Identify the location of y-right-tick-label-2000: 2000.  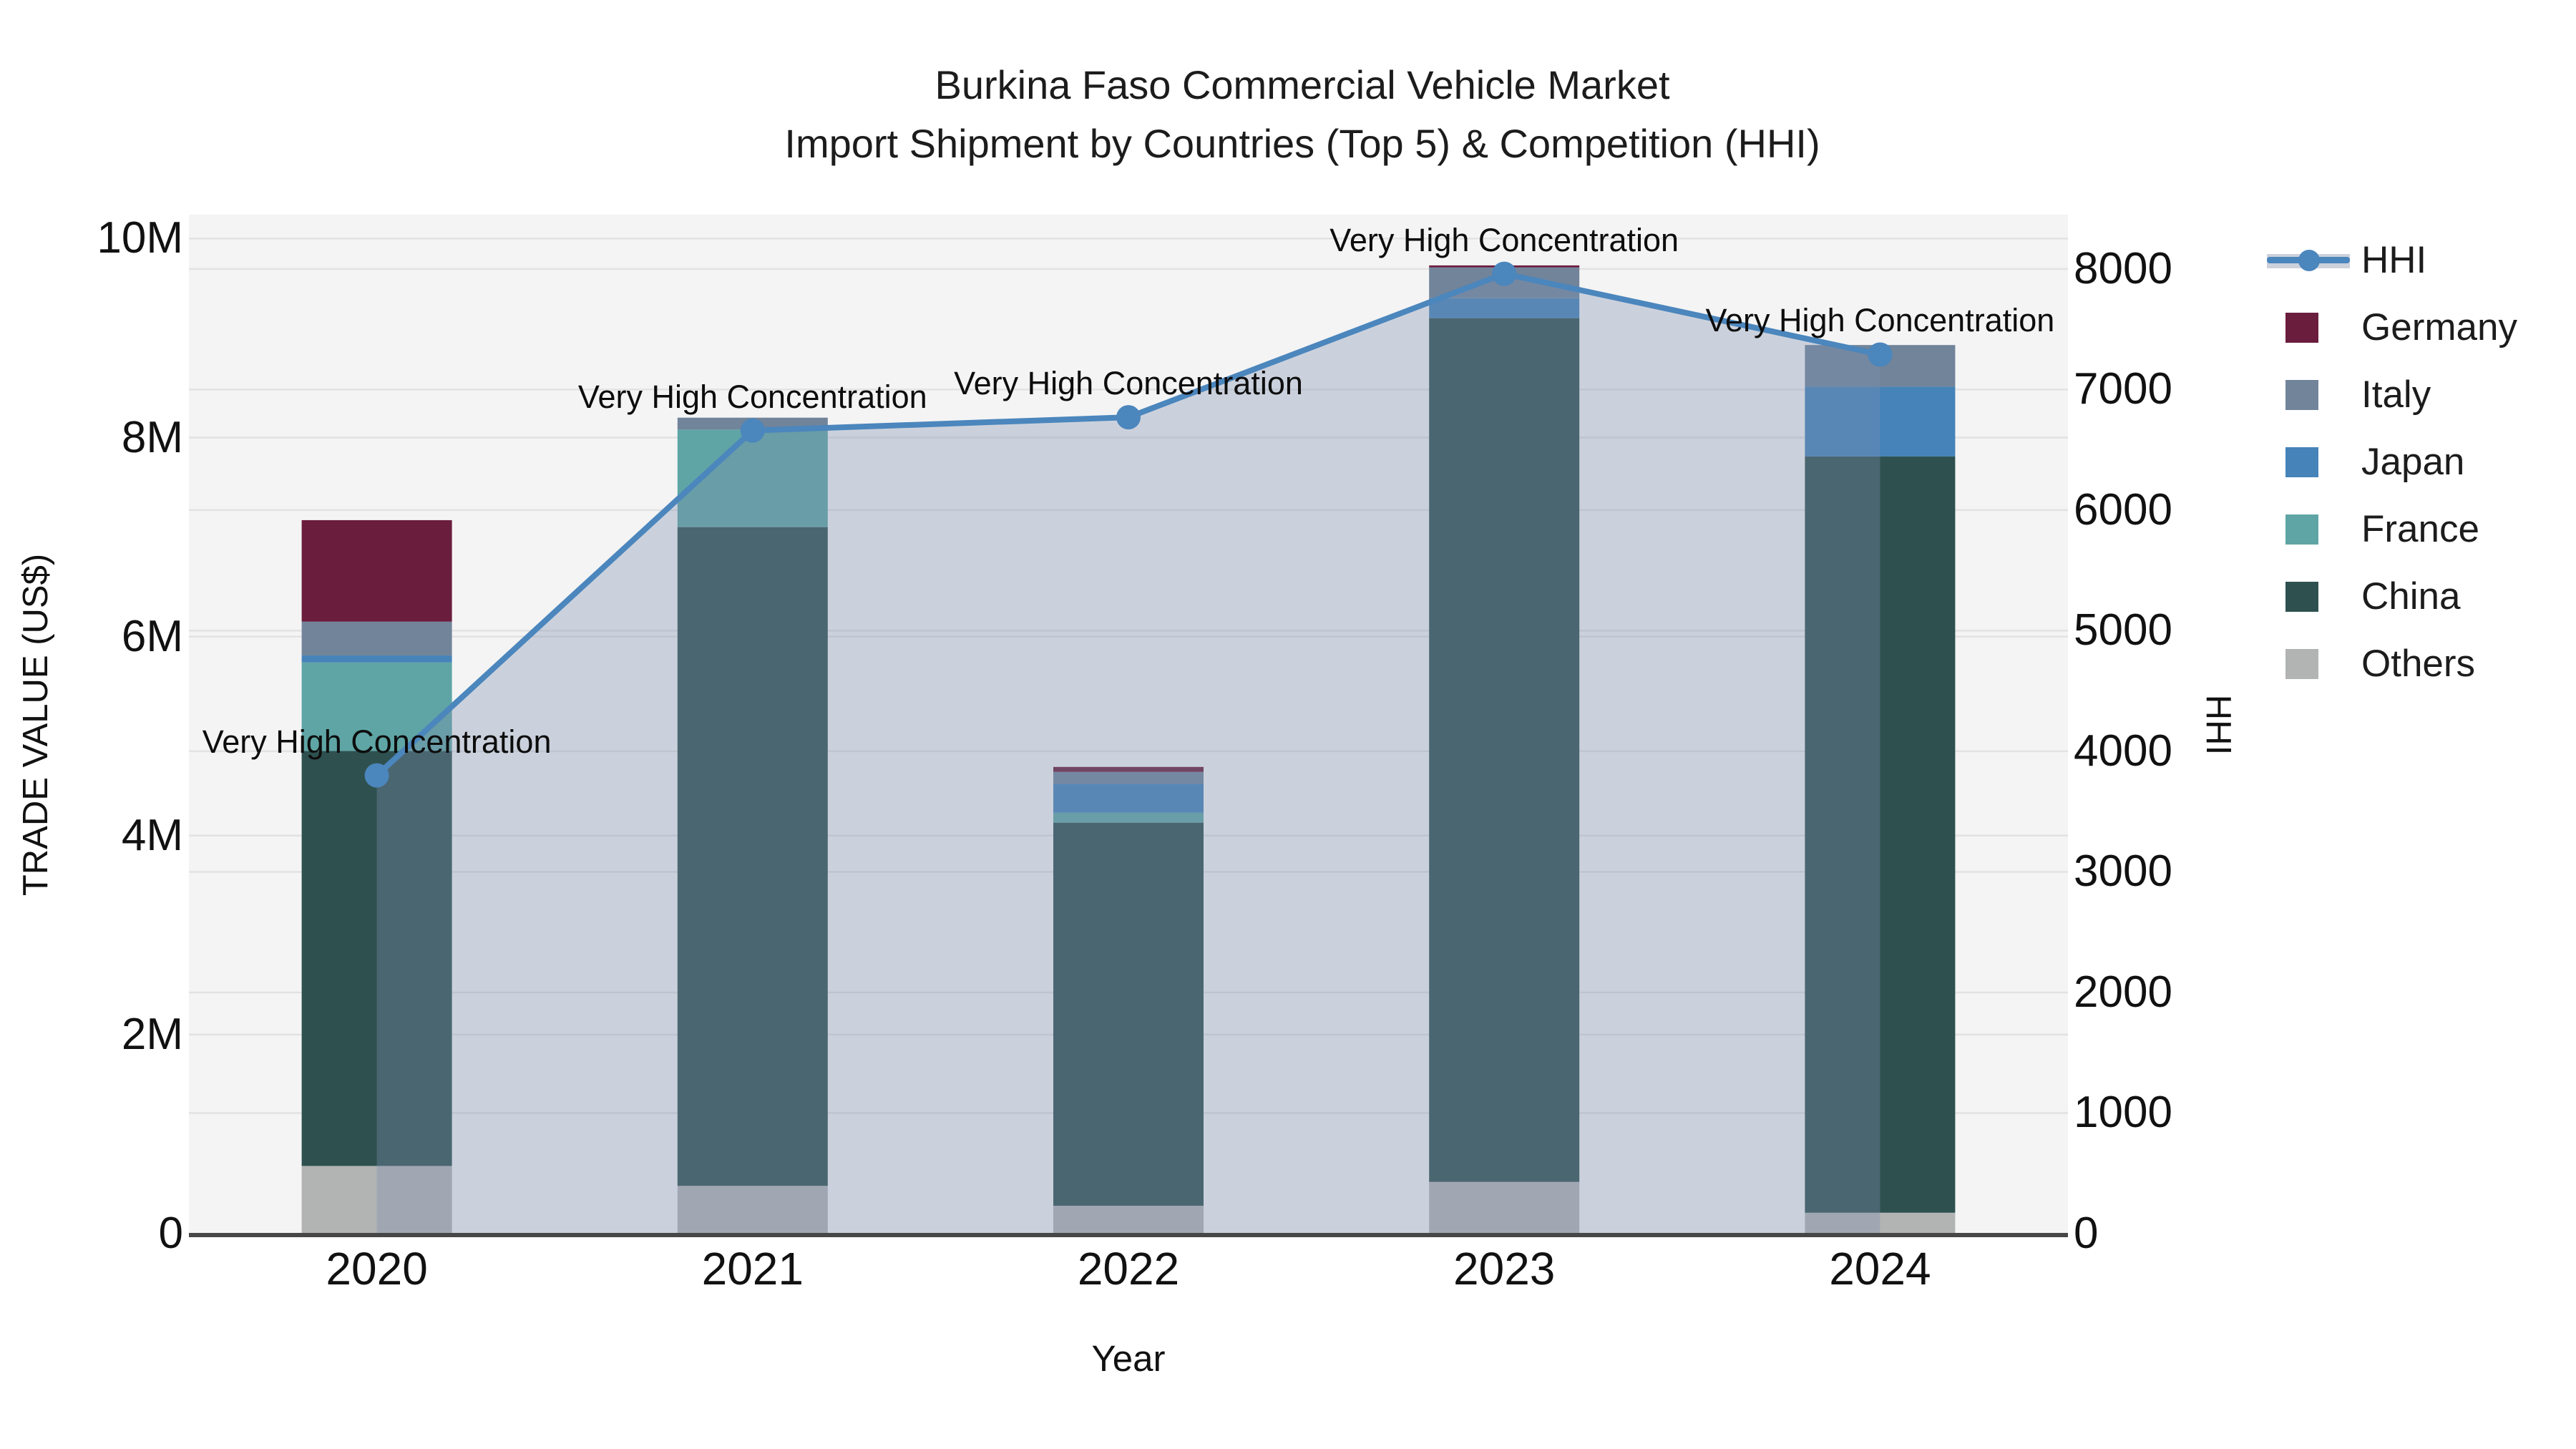
(2123, 992).